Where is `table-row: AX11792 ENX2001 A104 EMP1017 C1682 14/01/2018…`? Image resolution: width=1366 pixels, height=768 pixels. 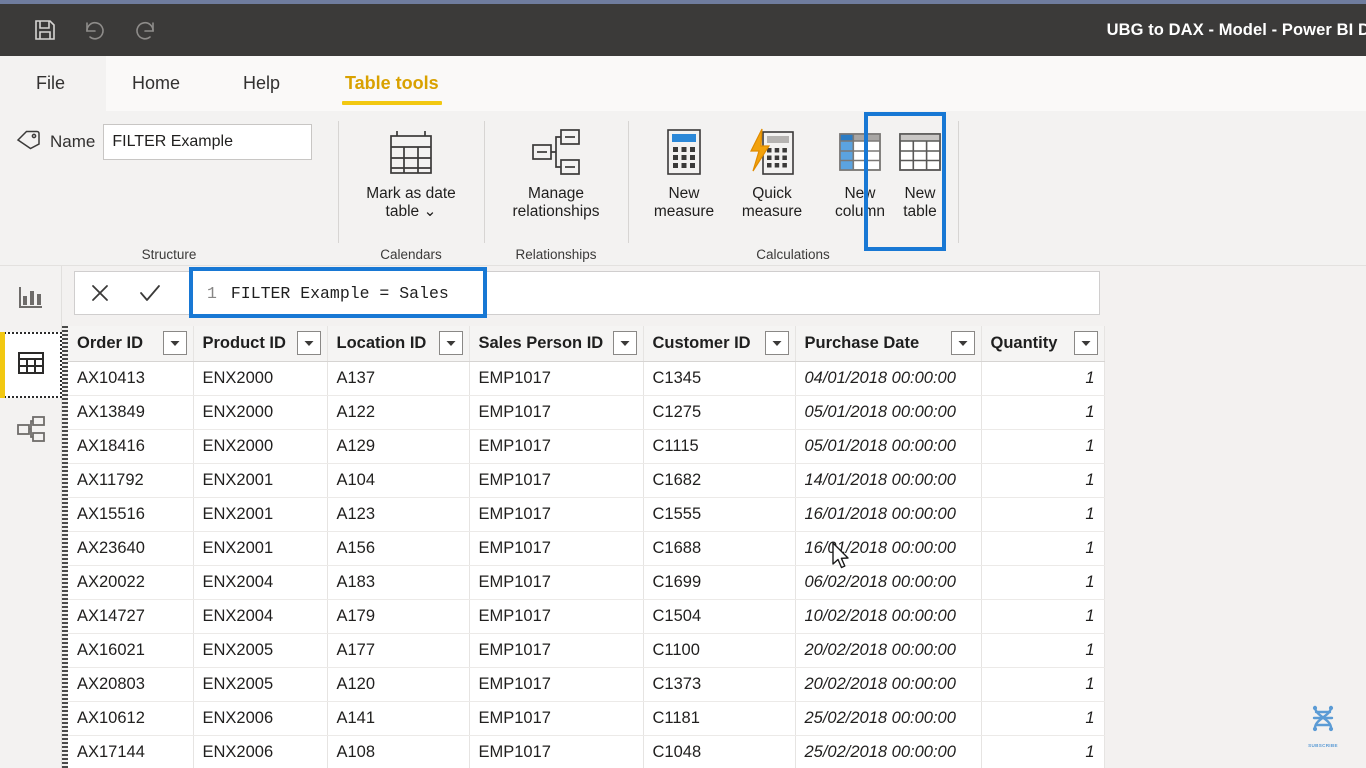 table-row: AX11792 ENX2001 A104 EMP1017 C1682 14/01/2018… is located at coordinates (586, 480).